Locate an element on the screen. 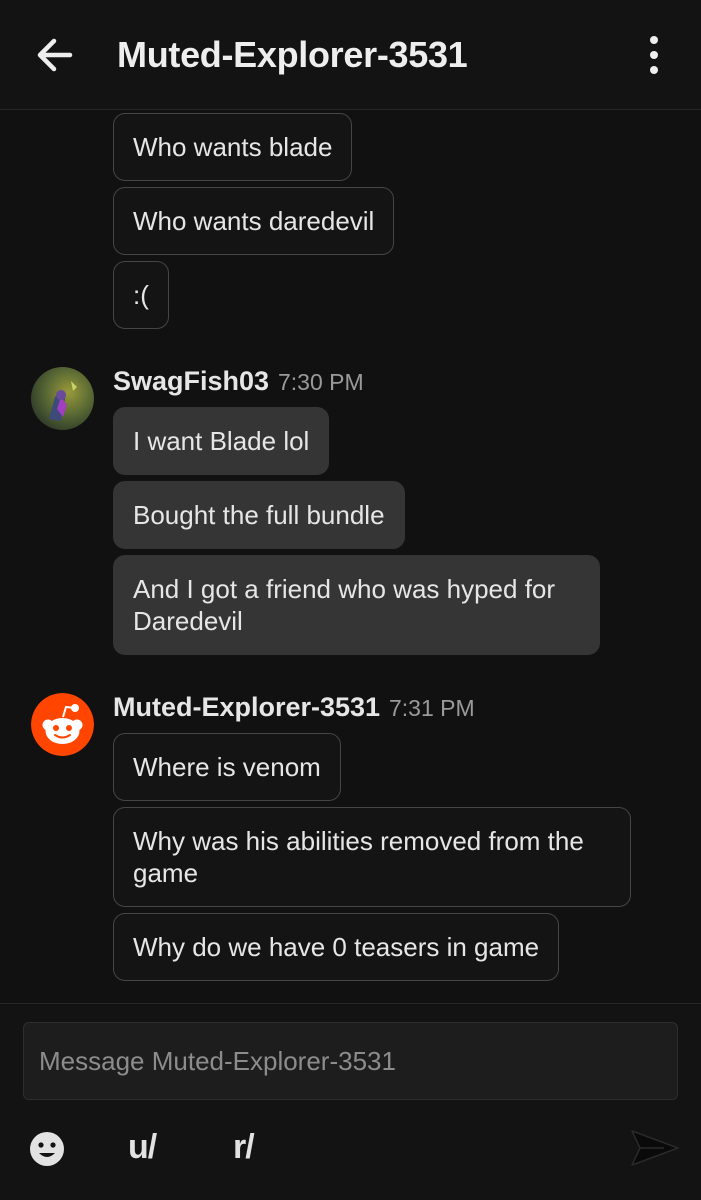  arrow-left-icon is located at coordinates (55, 55).